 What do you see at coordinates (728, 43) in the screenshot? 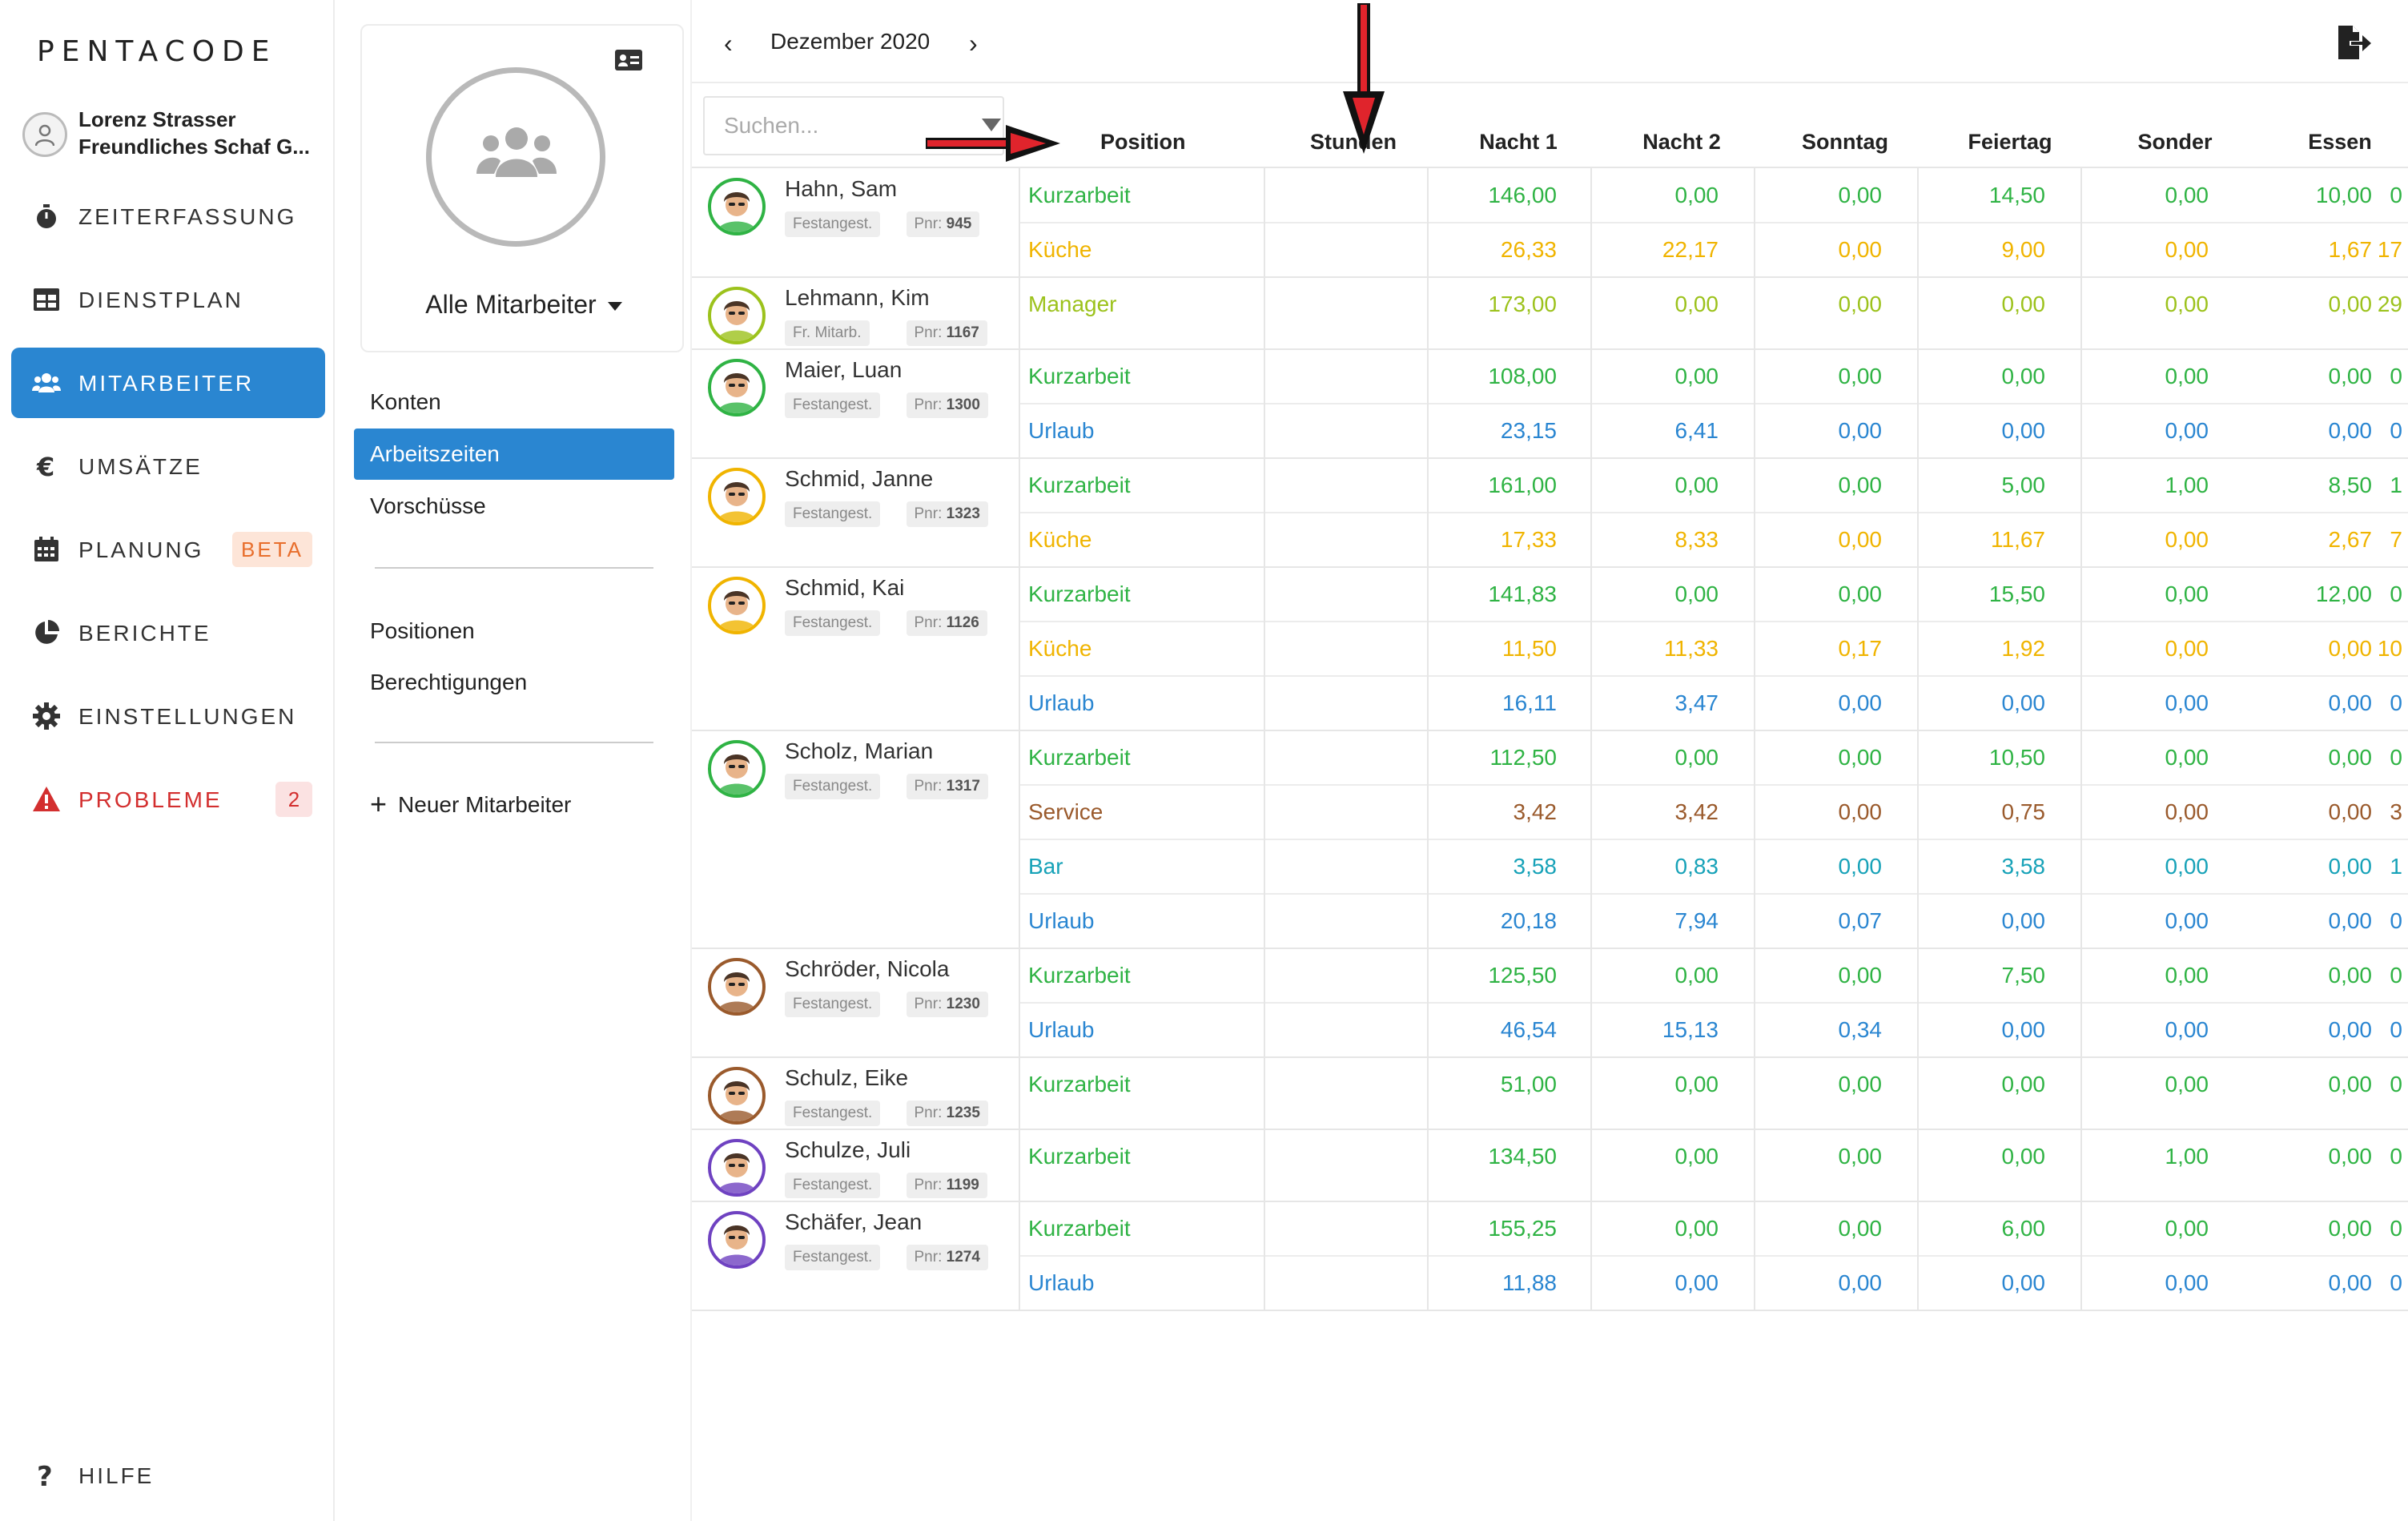
I see `chevron-left-icon: ‹` at bounding box center [728, 43].